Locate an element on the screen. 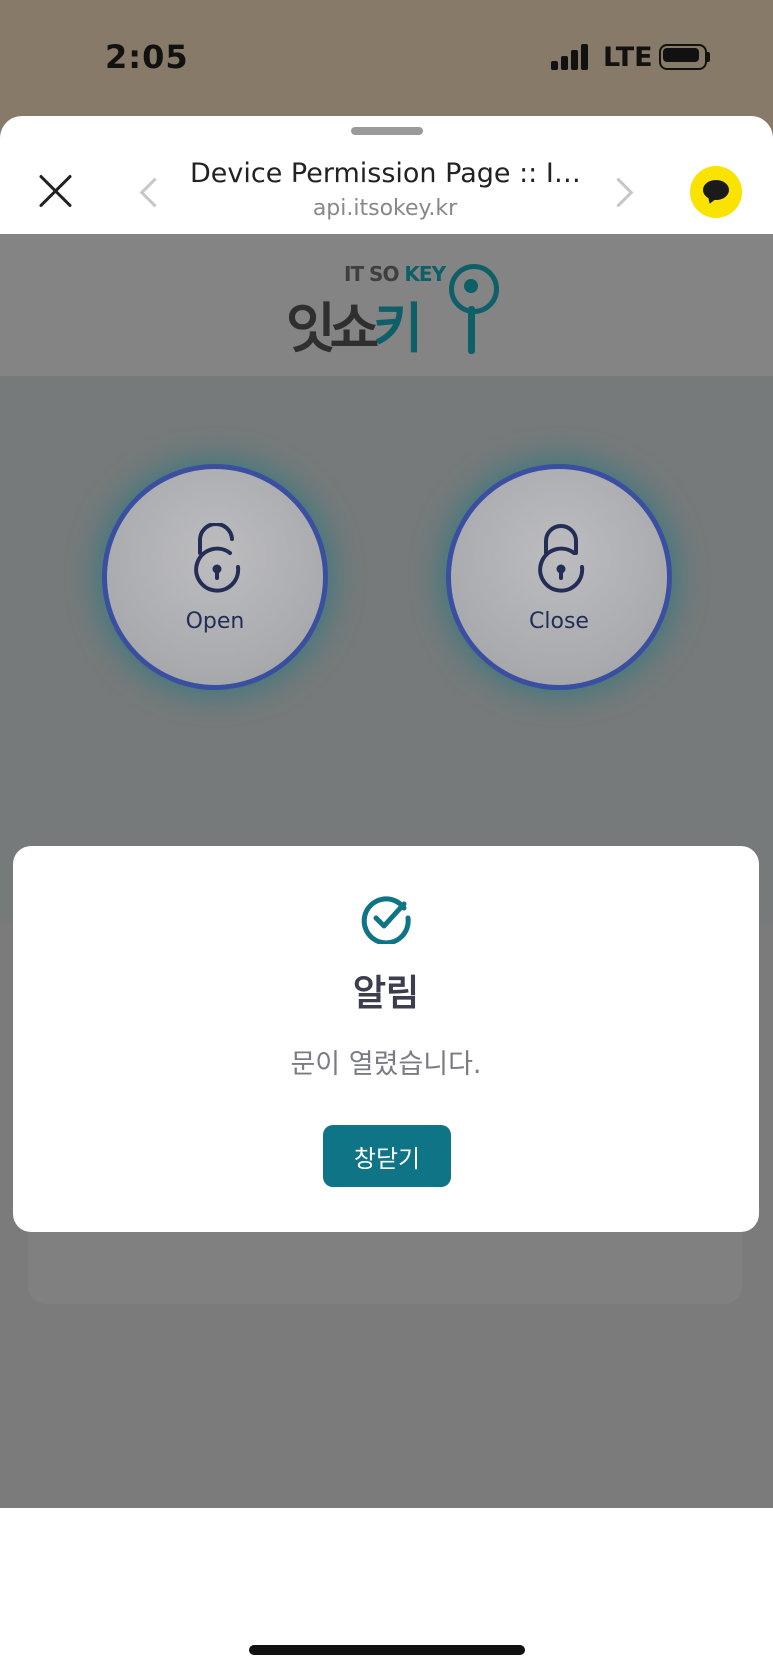 The height and width of the screenshot is (1676, 773). status-bar: 2:05 LTE is located at coordinates (386, 59).